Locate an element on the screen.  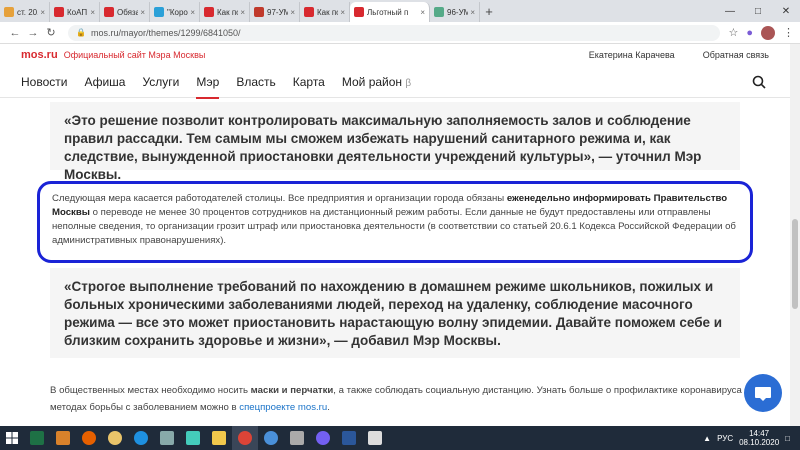
nav-item-label: Афиша is located at coordinates (105, 81).